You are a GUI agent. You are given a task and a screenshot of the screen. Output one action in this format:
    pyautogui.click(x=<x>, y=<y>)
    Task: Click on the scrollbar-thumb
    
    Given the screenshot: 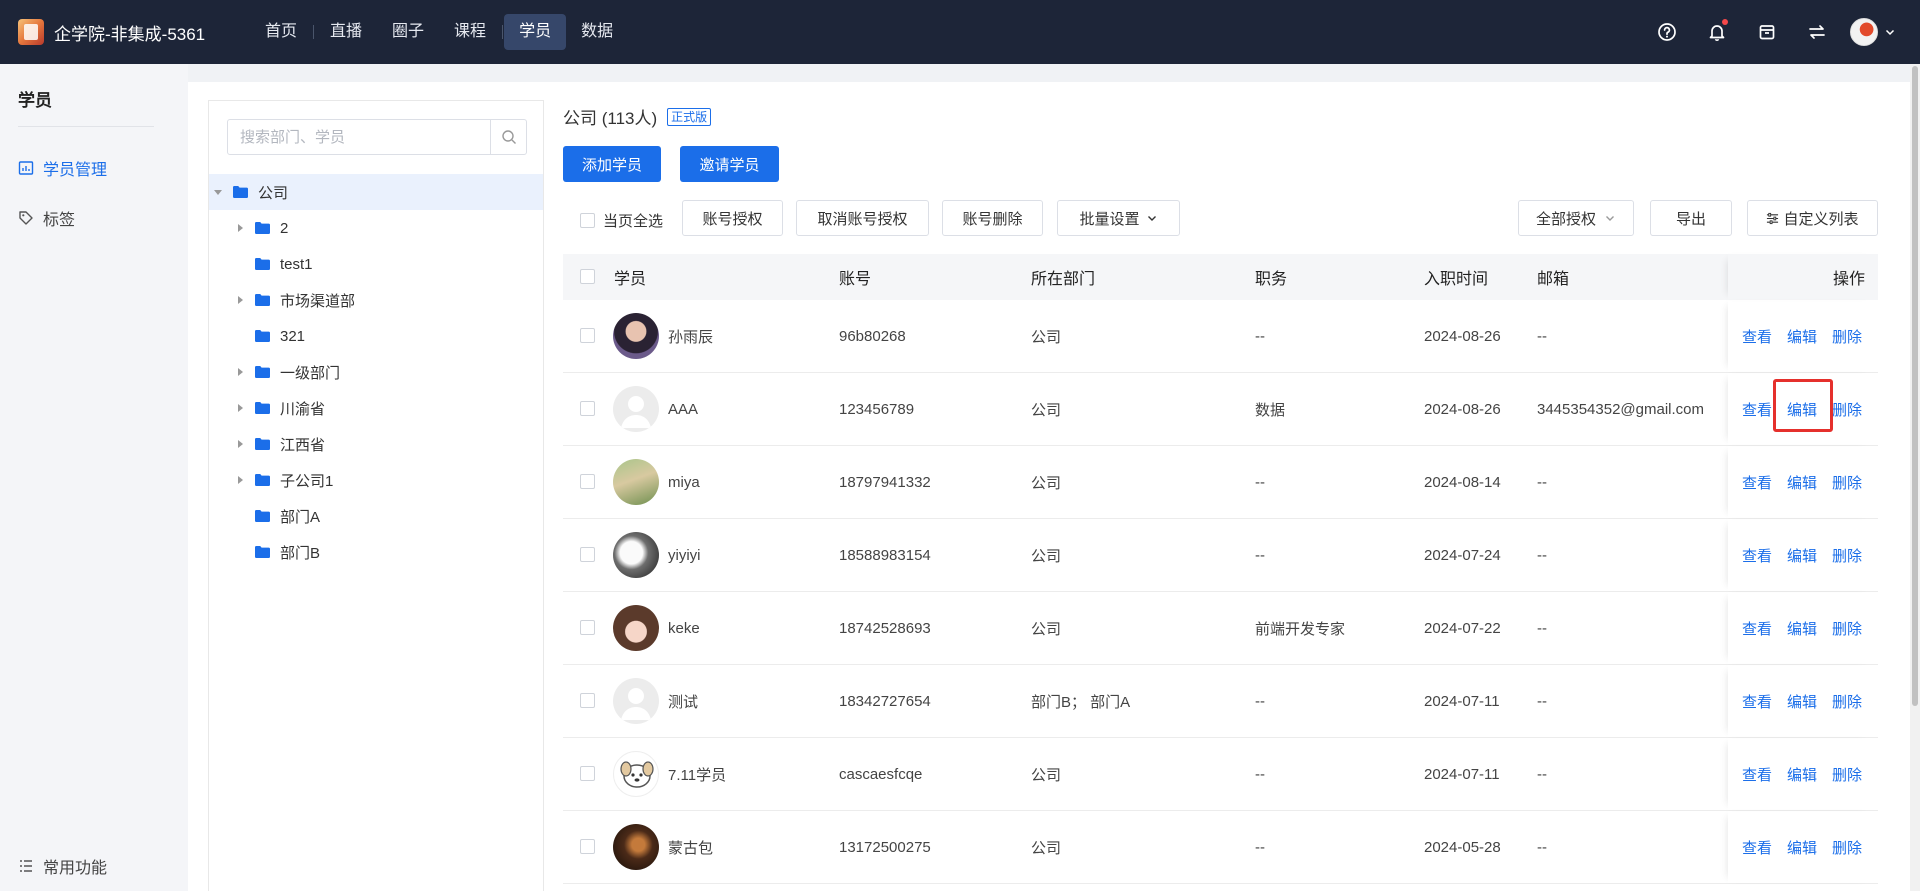 What is the action you would take?
    pyautogui.click(x=1915, y=386)
    